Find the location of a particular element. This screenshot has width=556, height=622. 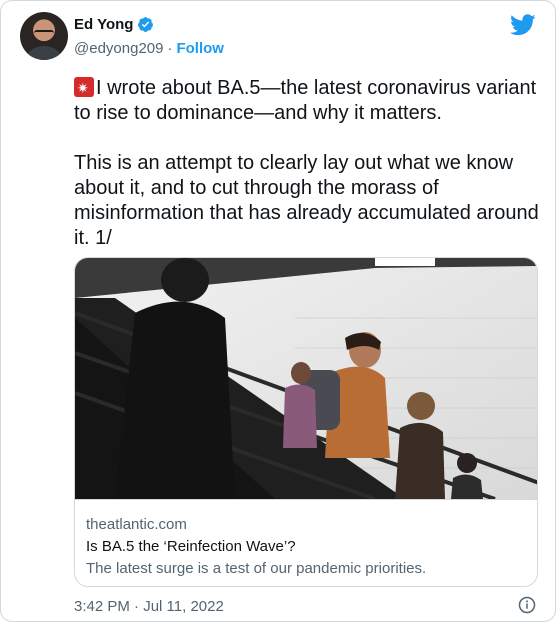

avatar-glasses is located at coordinates (44, 33).